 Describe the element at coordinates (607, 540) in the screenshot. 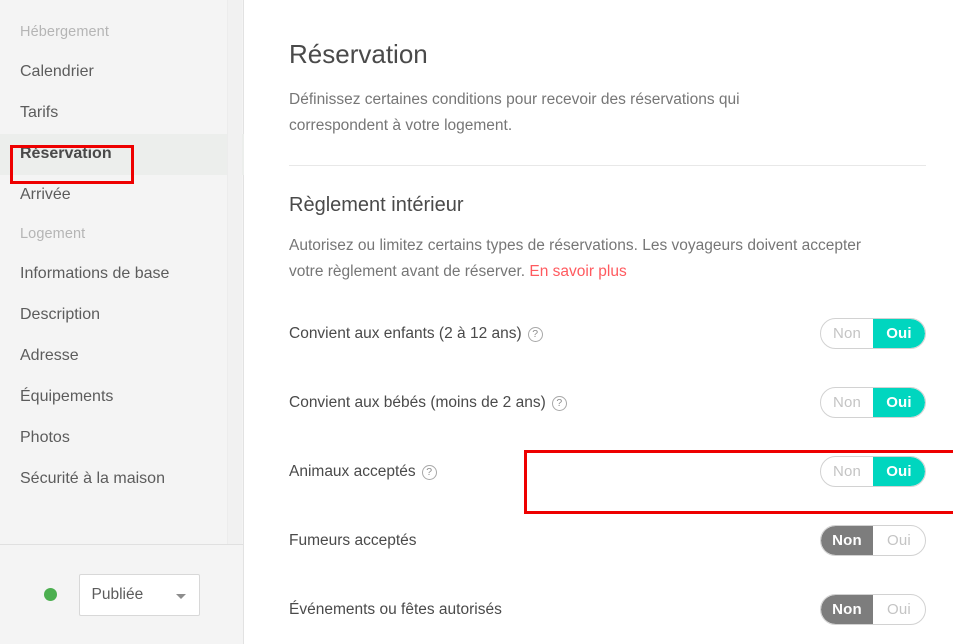

I see `rule-row: Fumeurs acceptés Non Oui` at that location.